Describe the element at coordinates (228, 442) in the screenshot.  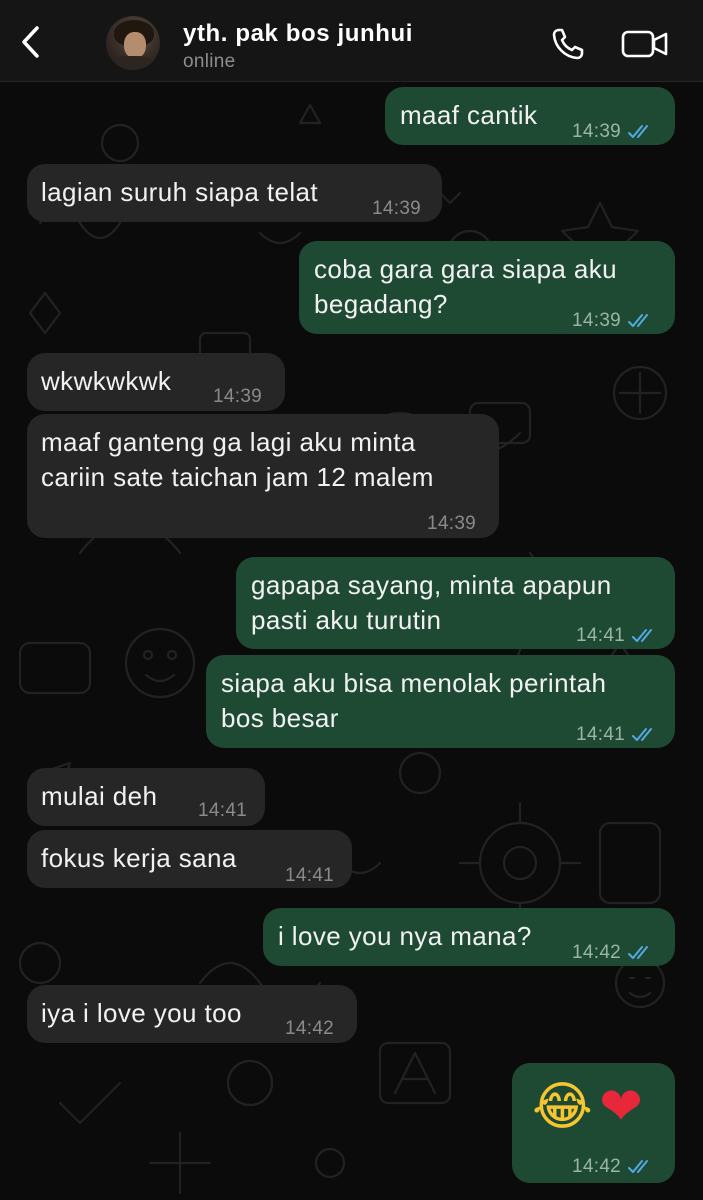
I see `message-text: maaf ganteng ga lagi aku minta` at that location.